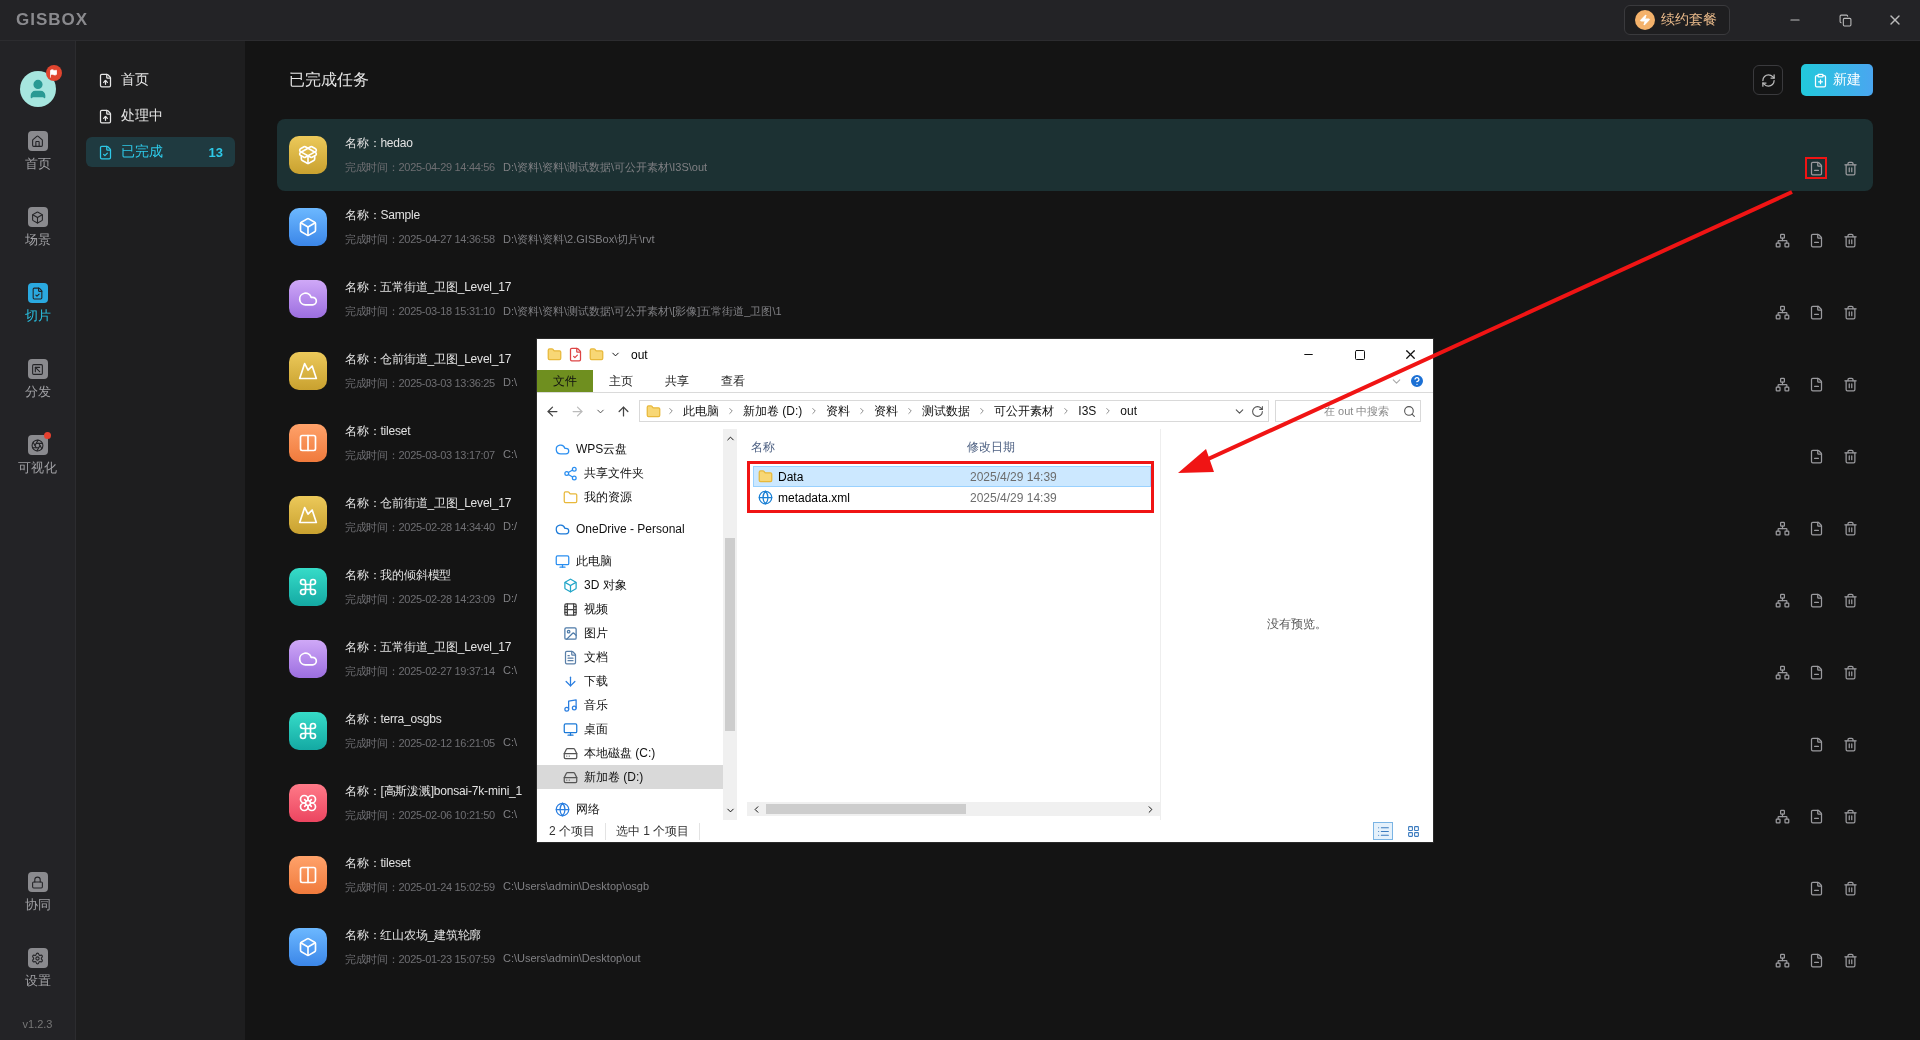 The width and height of the screenshot is (1920, 1040). Describe the element at coordinates (639, 354) in the screenshot. I see `window-title: out` at that location.